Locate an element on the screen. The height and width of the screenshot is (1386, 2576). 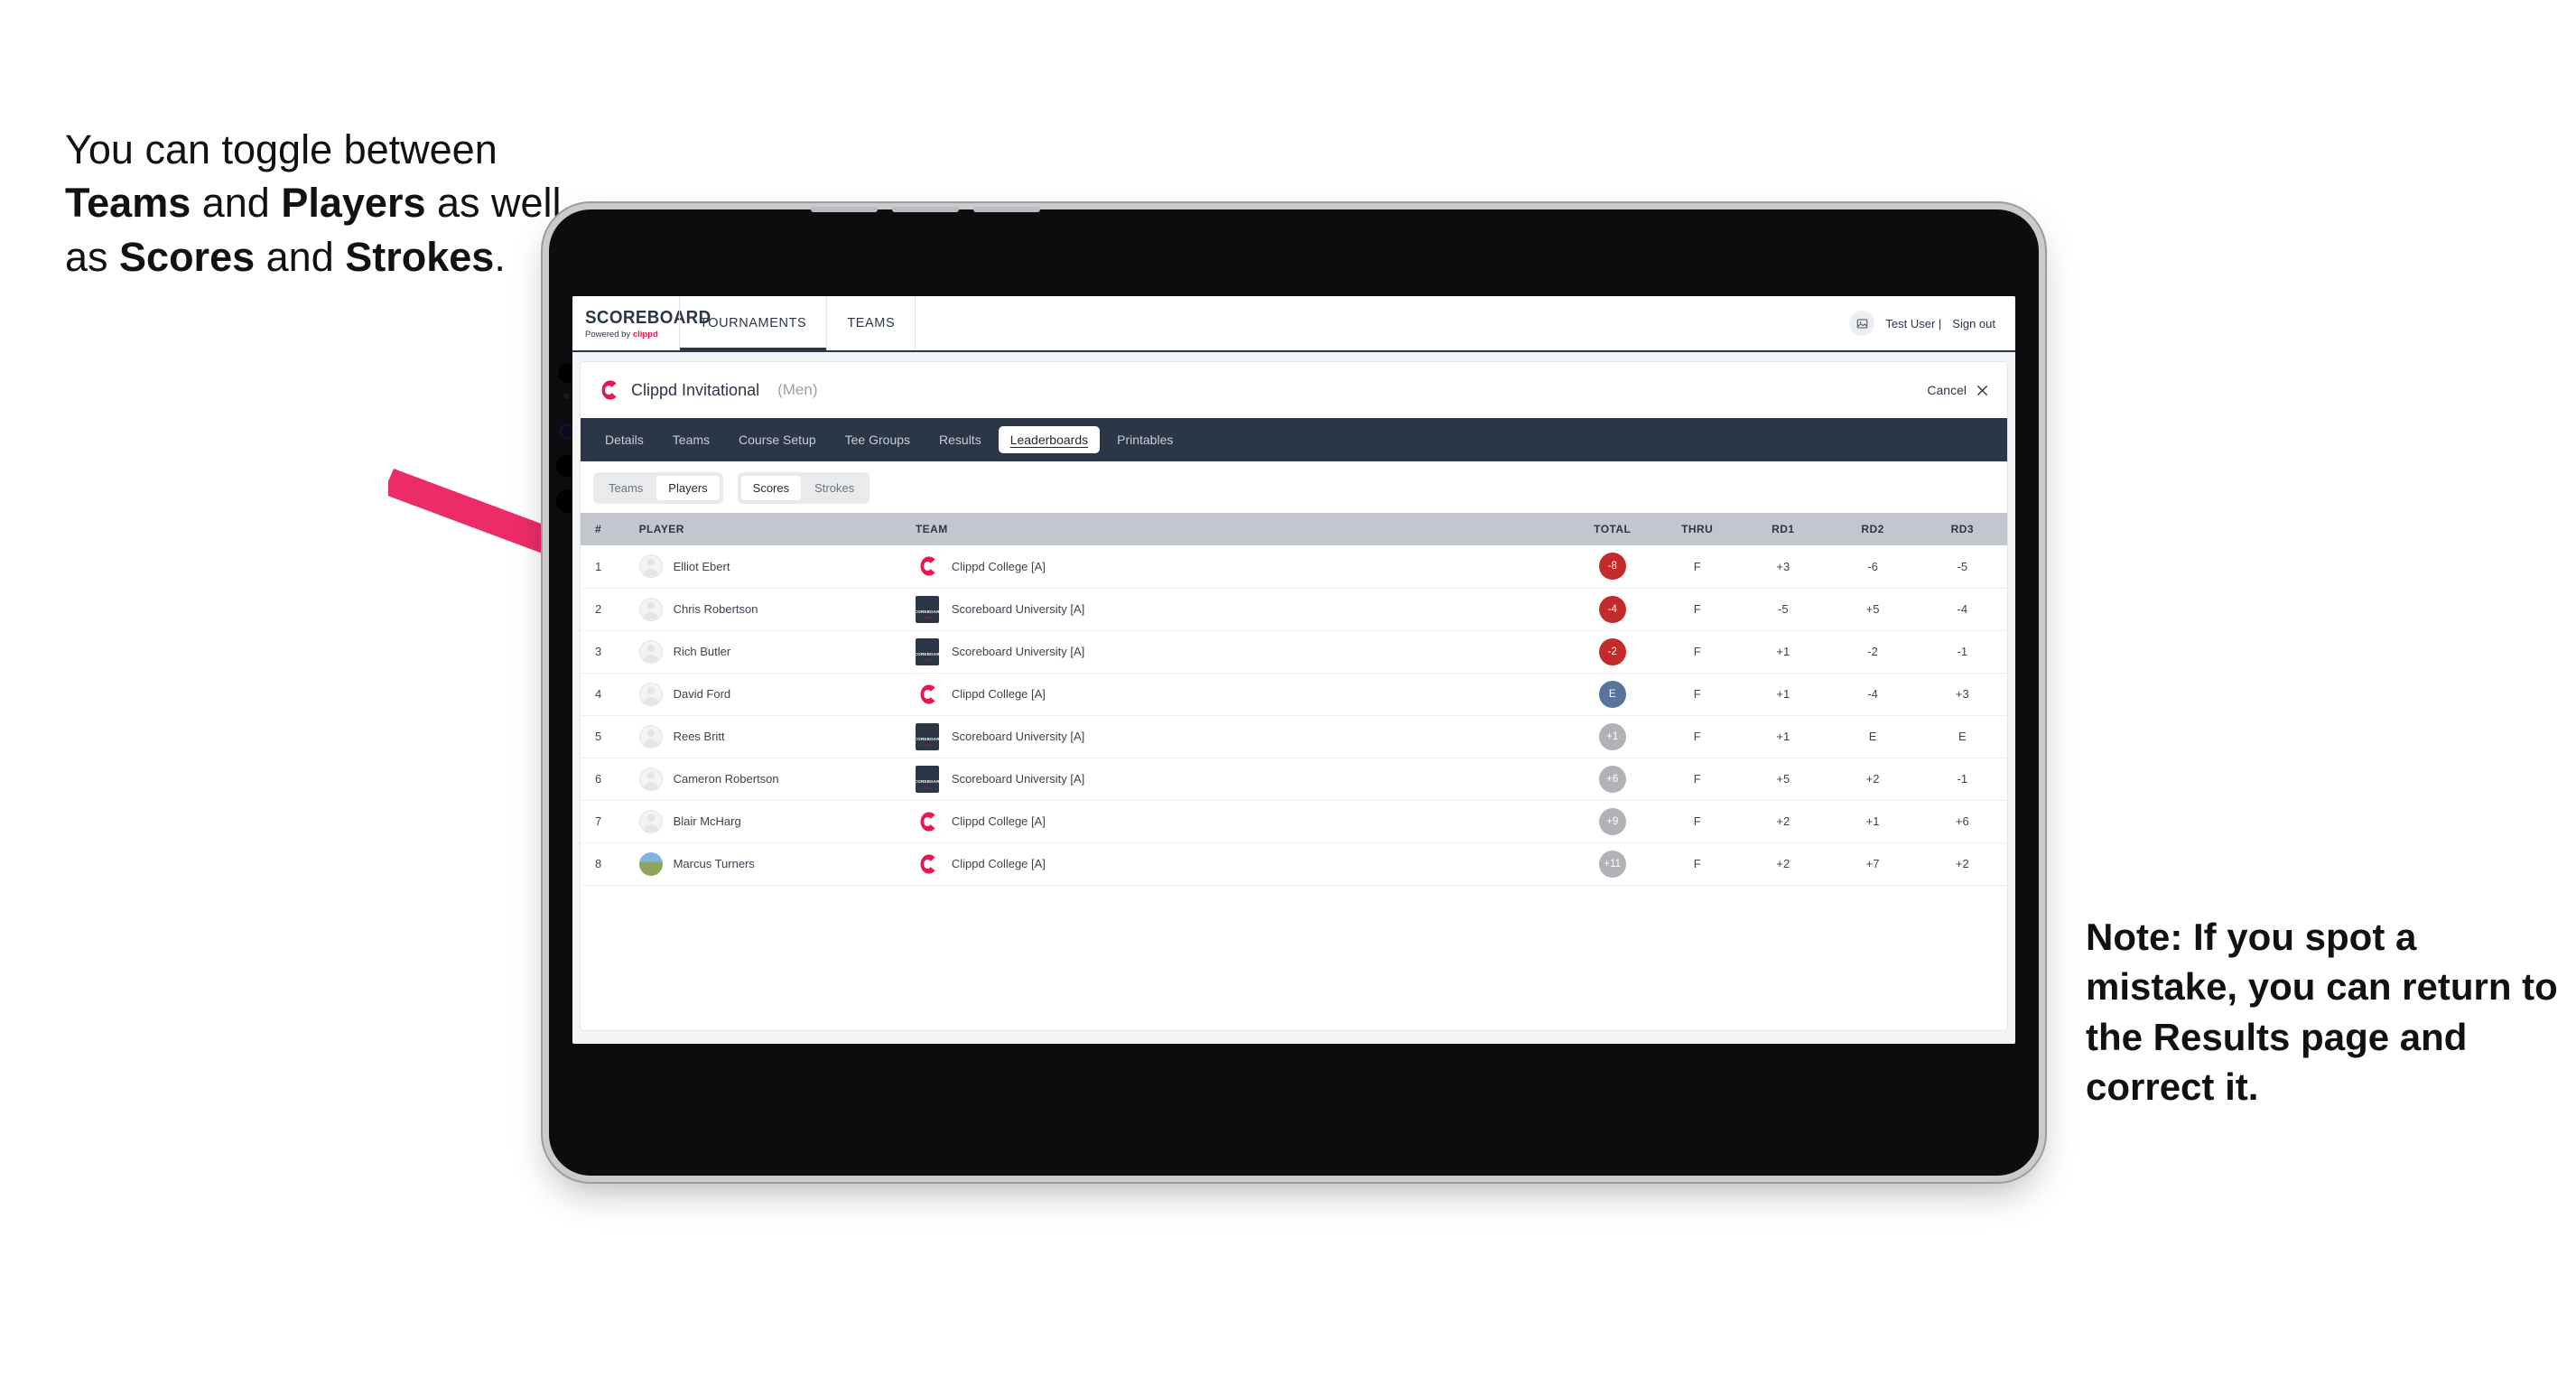
sign-out-link: Sign out is located at coordinates (1973, 323).